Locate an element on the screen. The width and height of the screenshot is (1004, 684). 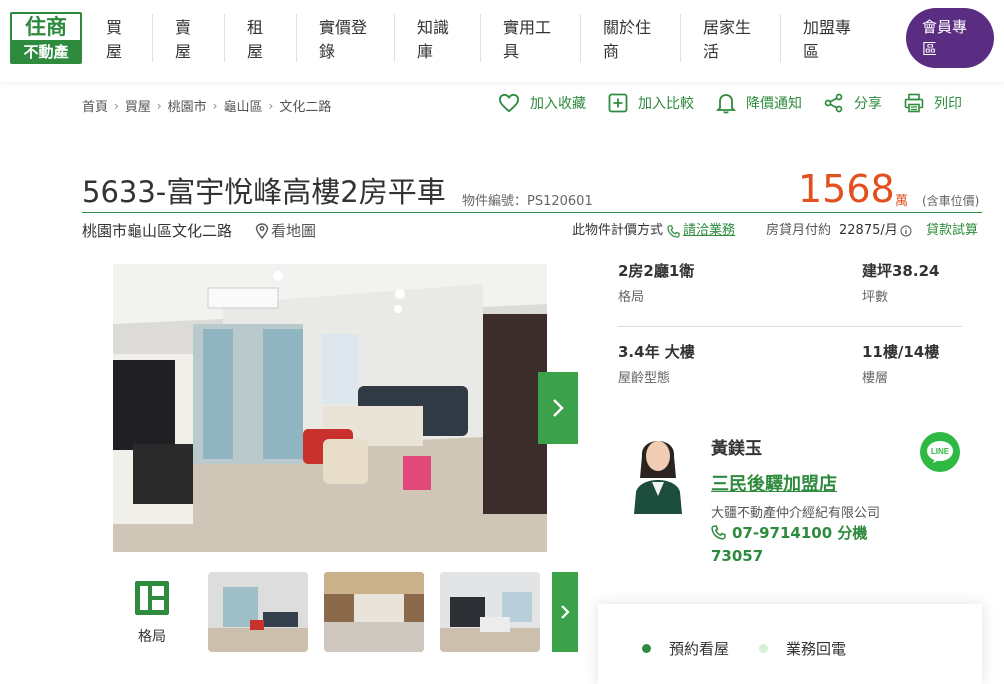
info-icon is located at coordinates (906, 231).